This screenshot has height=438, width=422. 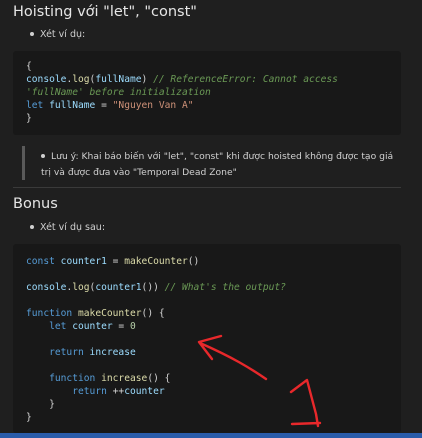 I want to click on number-one-stroke, so click(x=304, y=403).